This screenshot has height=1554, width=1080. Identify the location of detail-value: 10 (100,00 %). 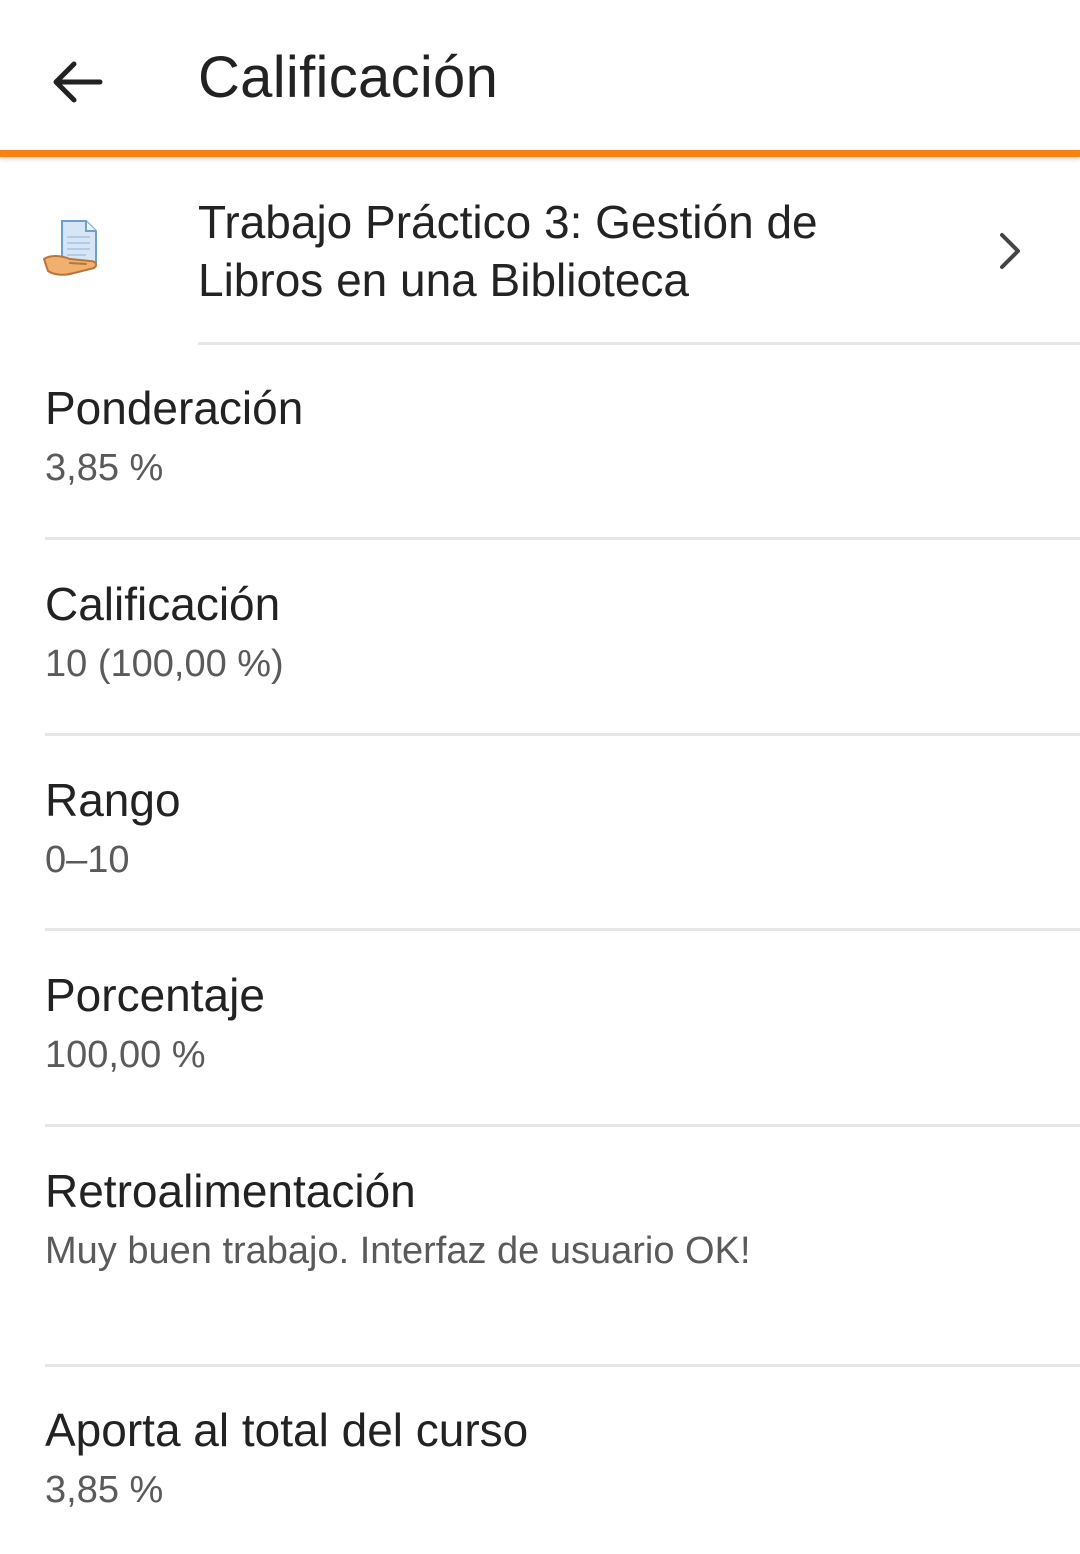
(164, 664).